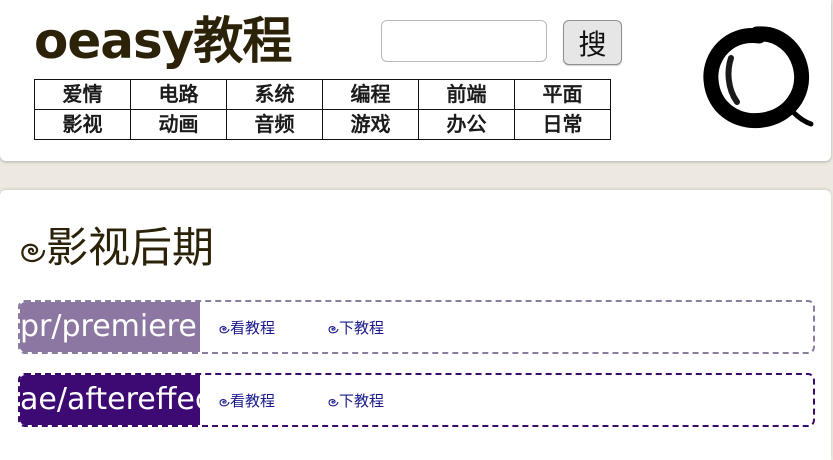 Image resolution: width=833 pixels, height=460 pixels. What do you see at coordinates (82, 94) in the screenshot?
I see `category-item: 爱情` at bounding box center [82, 94].